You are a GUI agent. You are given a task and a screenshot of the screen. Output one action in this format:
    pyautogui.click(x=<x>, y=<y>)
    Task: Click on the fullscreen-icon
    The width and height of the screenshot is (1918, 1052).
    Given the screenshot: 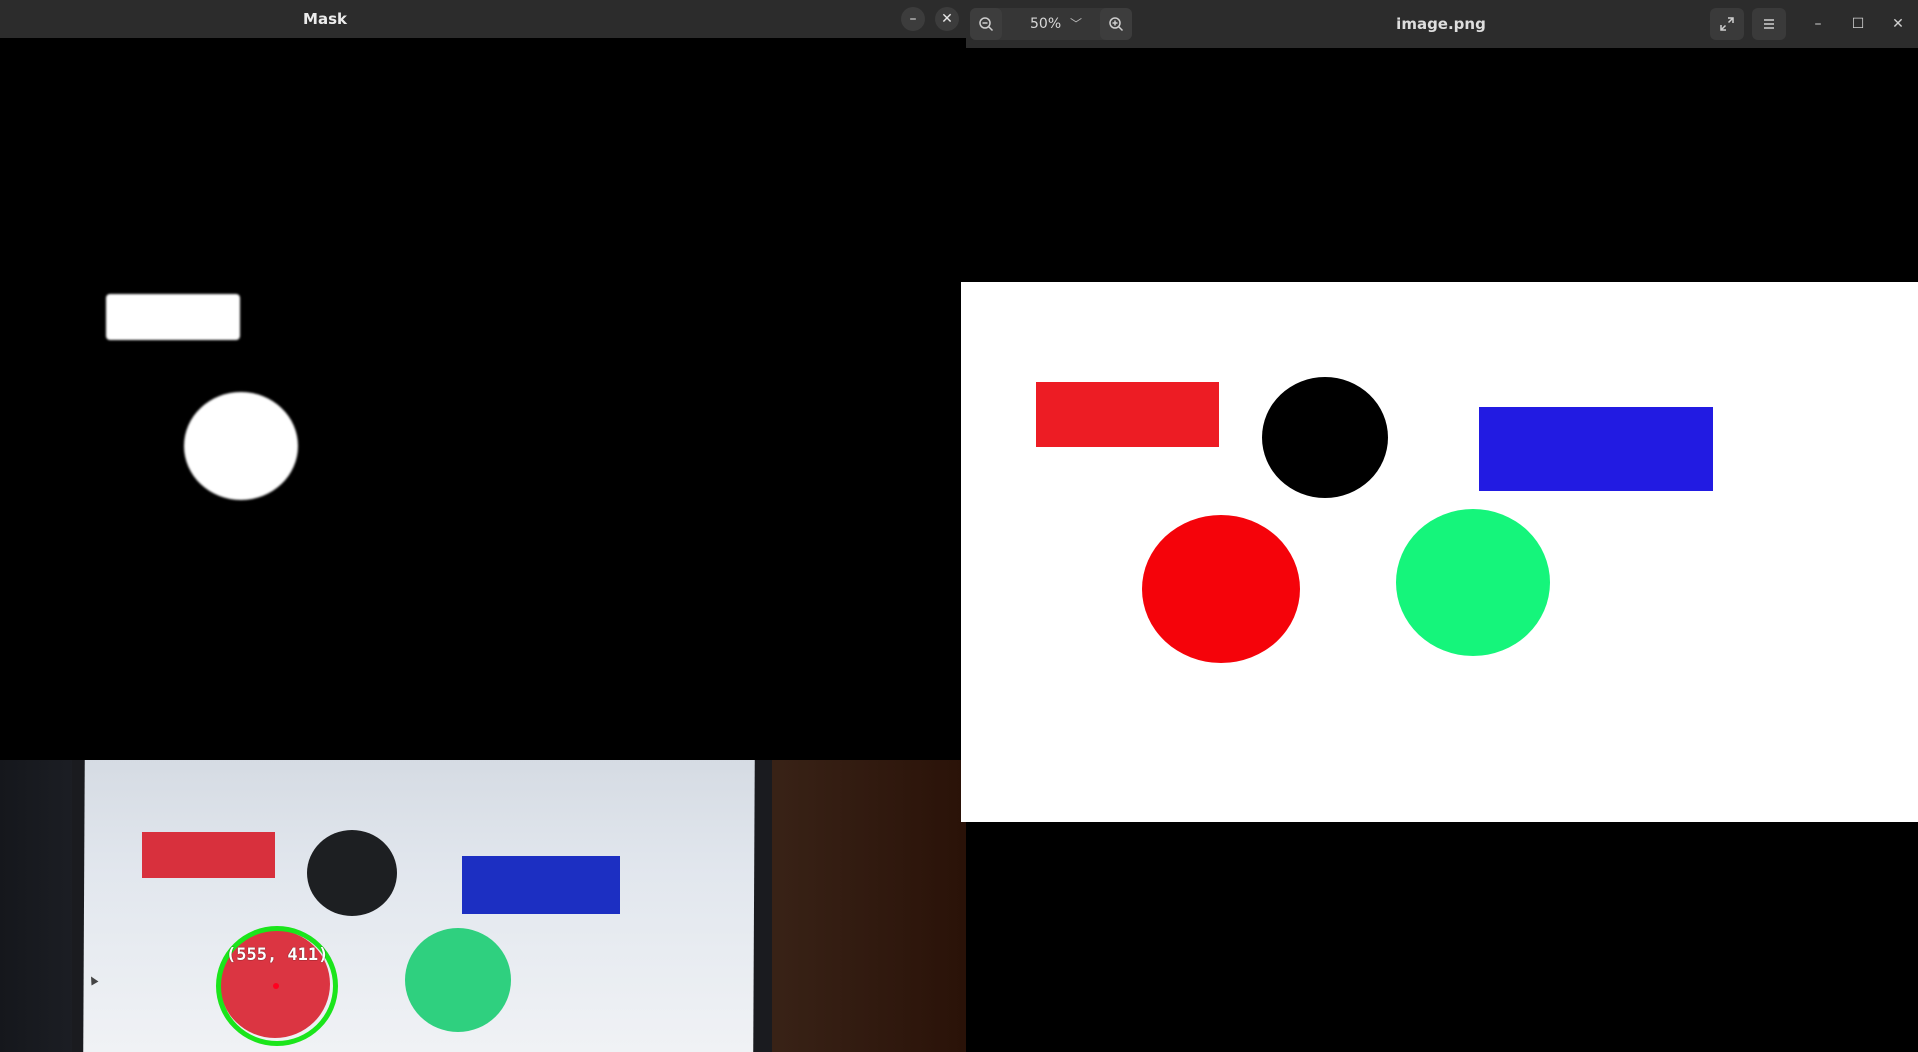 What is the action you would take?
    pyautogui.click(x=1727, y=24)
    